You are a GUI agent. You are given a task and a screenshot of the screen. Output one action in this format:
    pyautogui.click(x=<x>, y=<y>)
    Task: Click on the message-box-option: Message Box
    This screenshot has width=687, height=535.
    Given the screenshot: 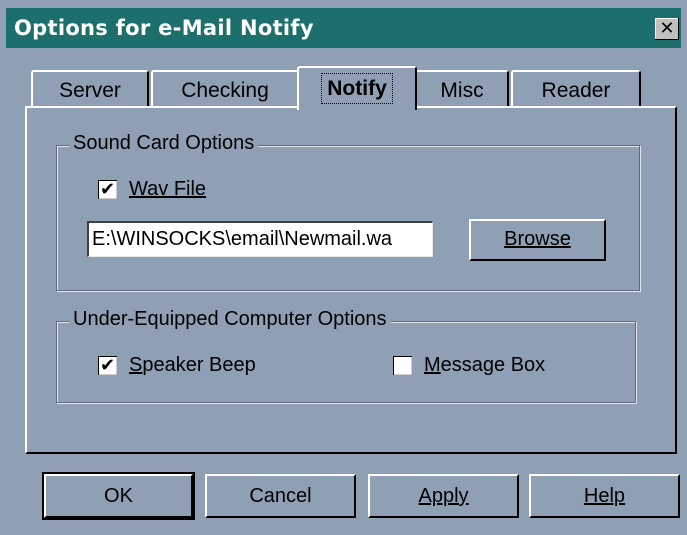 What is the action you would take?
    pyautogui.click(x=469, y=365)
    